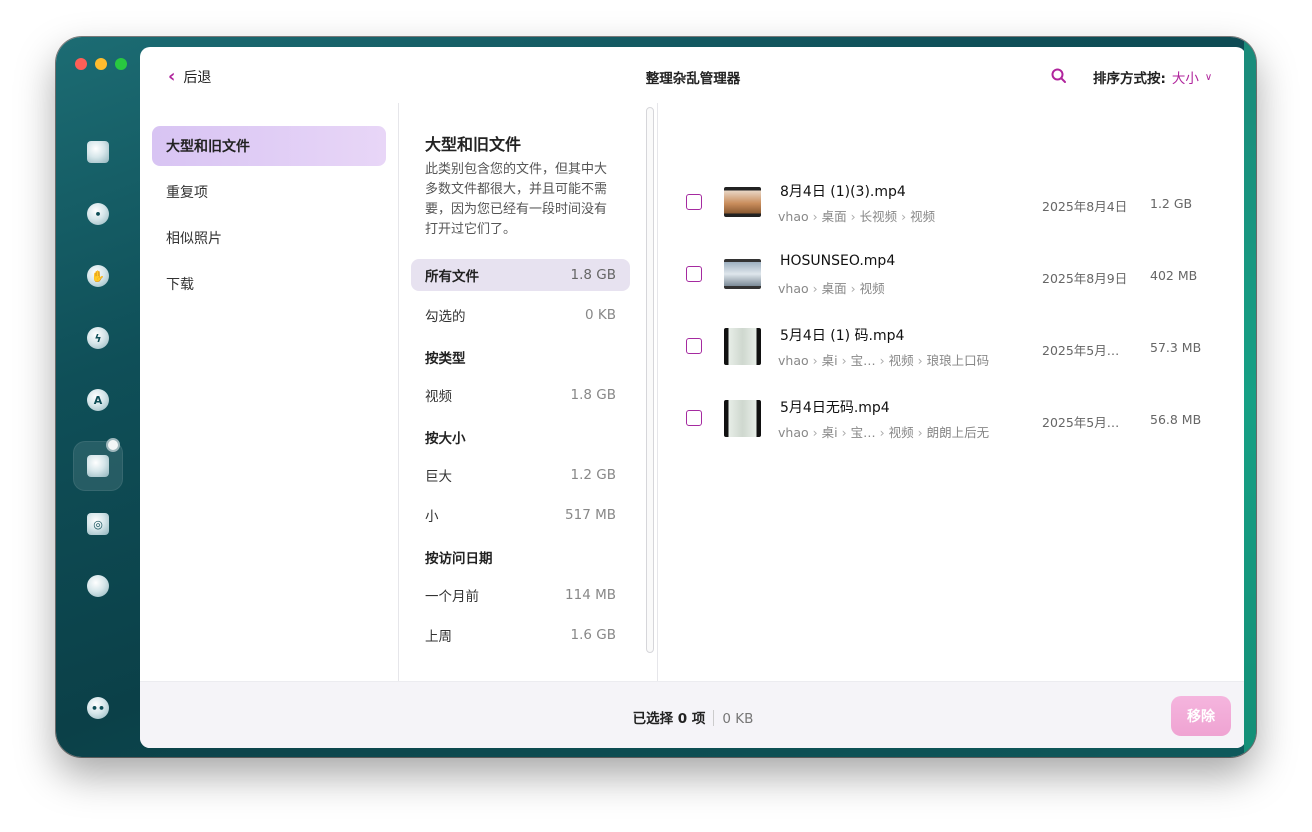 The height and width of the screenshot is (832, 1312). I want to click on remove-button: 移除, so click(1201, 716).